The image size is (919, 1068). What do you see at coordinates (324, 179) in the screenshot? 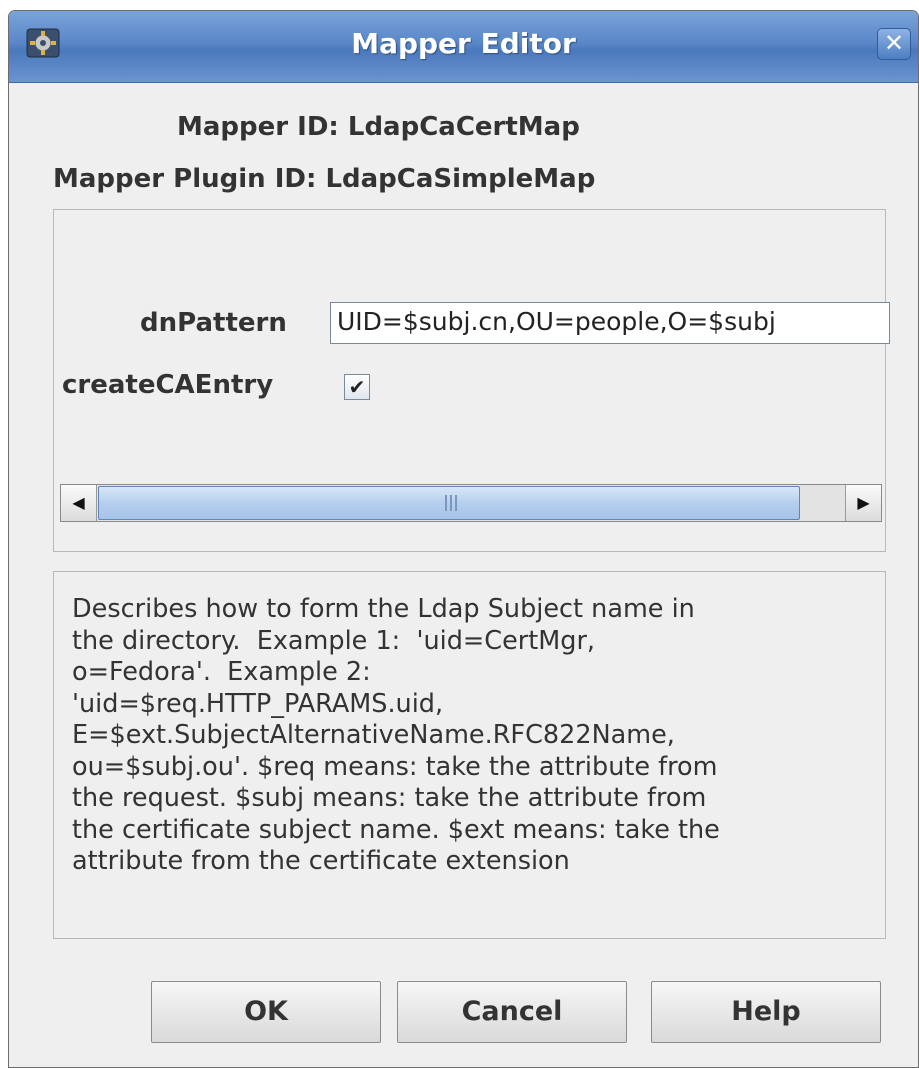
I see `plugin-id-row: Mapper Plugin ID: LdapCaSimpleMap` at bounding box center [324, 179].